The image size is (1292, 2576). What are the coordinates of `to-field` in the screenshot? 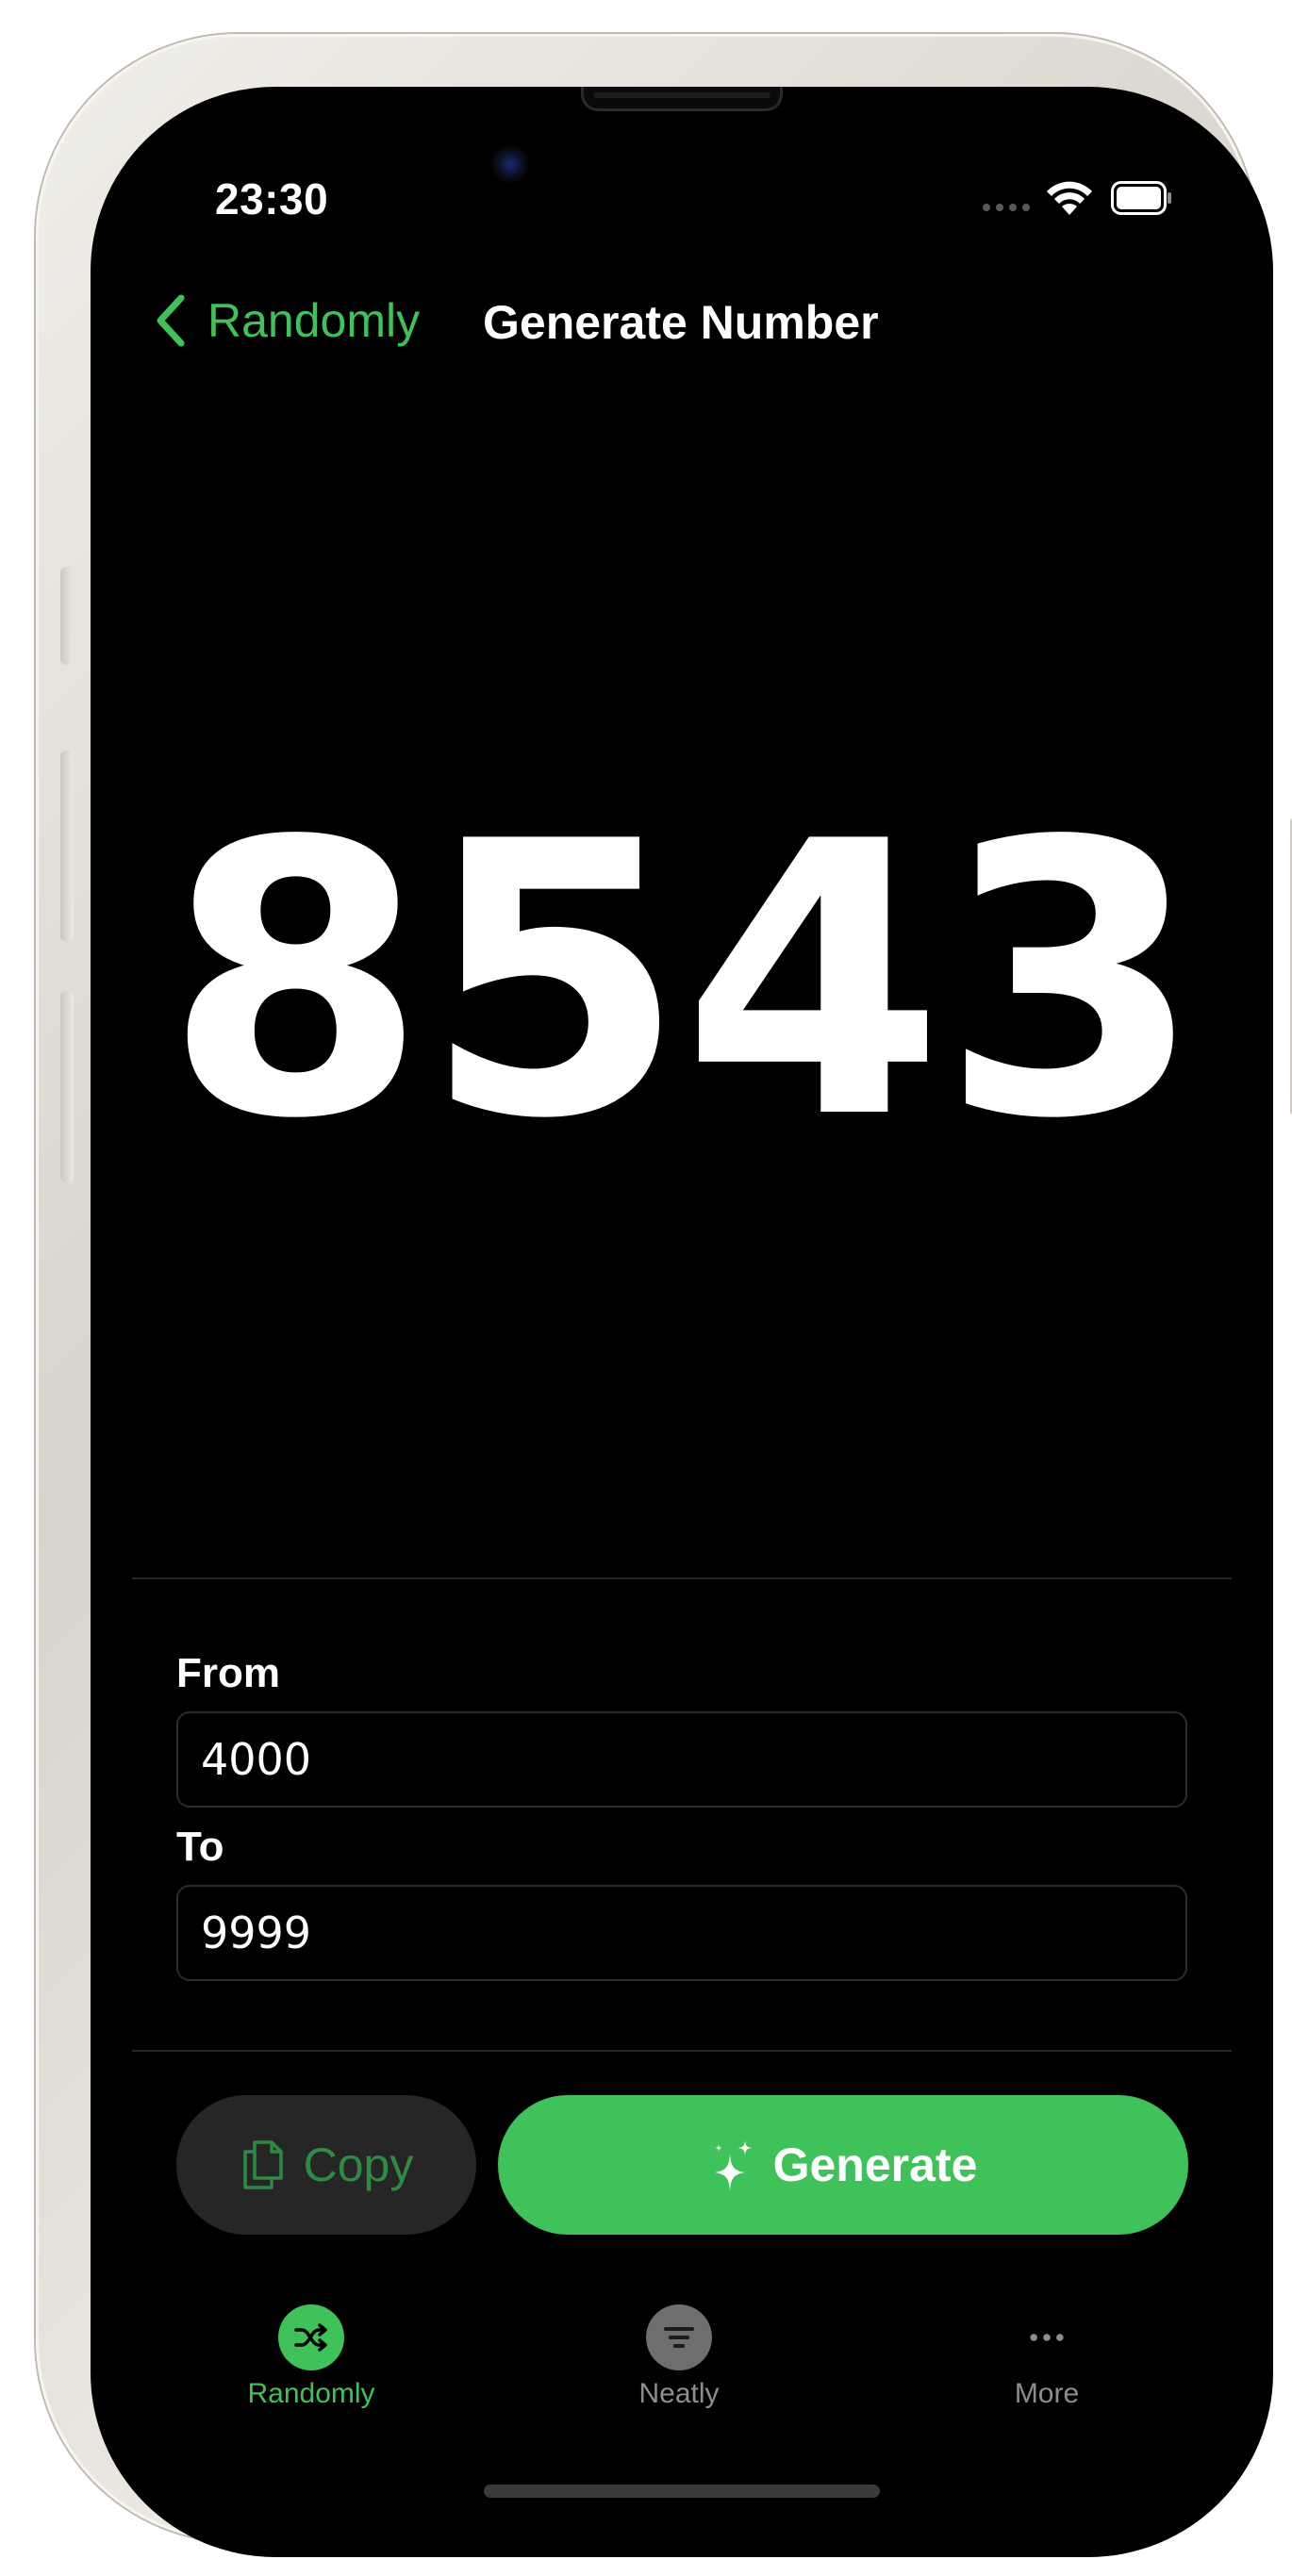 It's located at (681, 1933).